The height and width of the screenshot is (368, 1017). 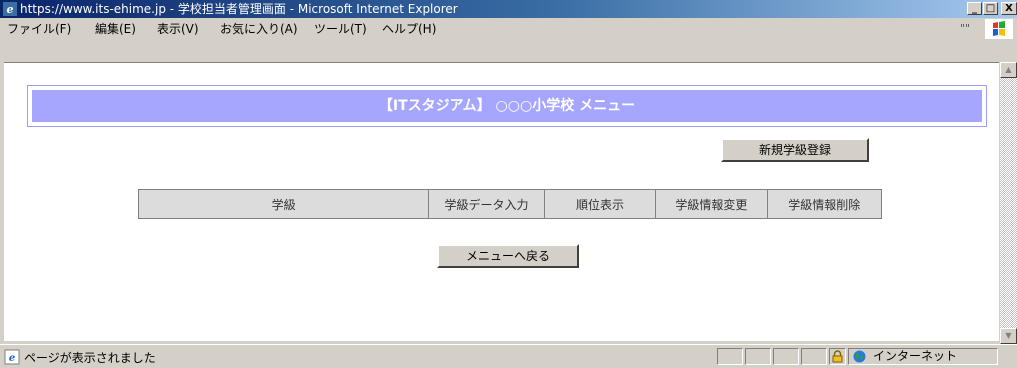 I want to click on close-button: X, so click(x=1009, y=8).